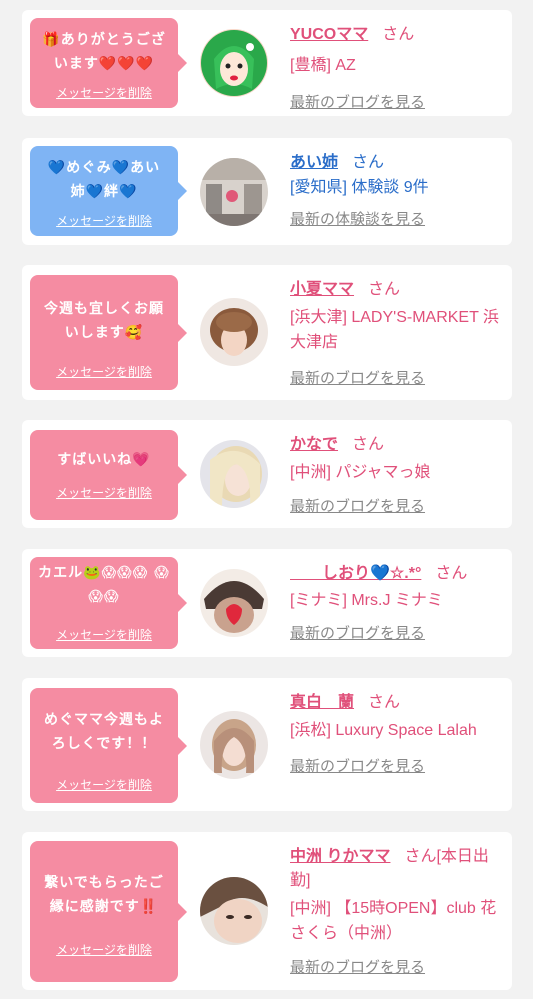  What do you see at coordinates (323, 65) in the screenshot?
I see `shop-location: [豊橋] AZ` at bounding box center [323, 65].